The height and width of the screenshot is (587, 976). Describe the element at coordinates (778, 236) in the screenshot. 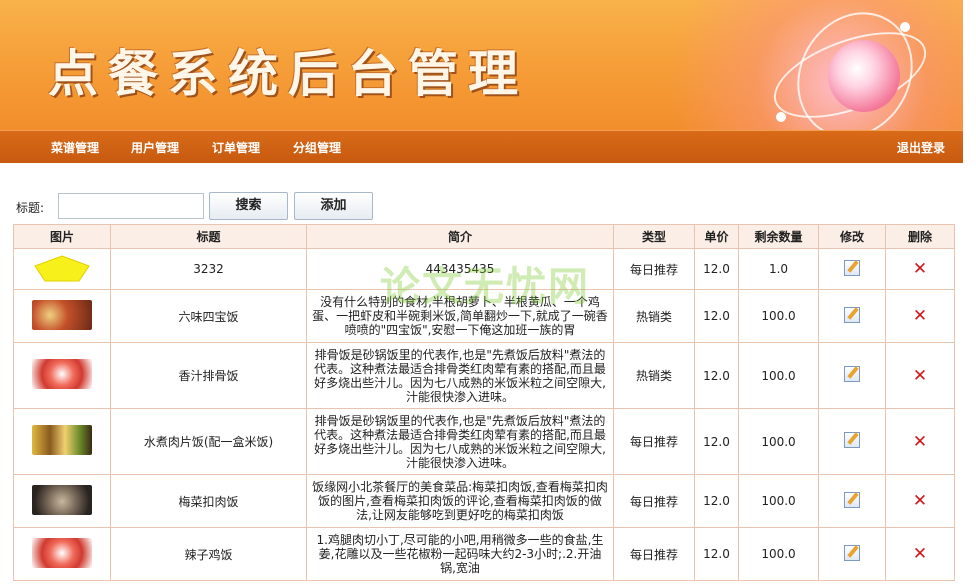

I see `col-header-stock: 剩余数量` at that location.